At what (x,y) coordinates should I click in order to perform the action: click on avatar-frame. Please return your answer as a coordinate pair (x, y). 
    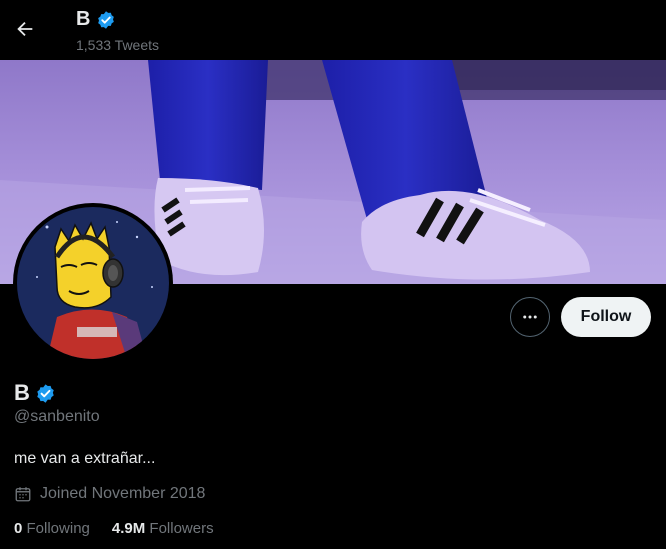
    Looking at the image, I should click on (93, 283).